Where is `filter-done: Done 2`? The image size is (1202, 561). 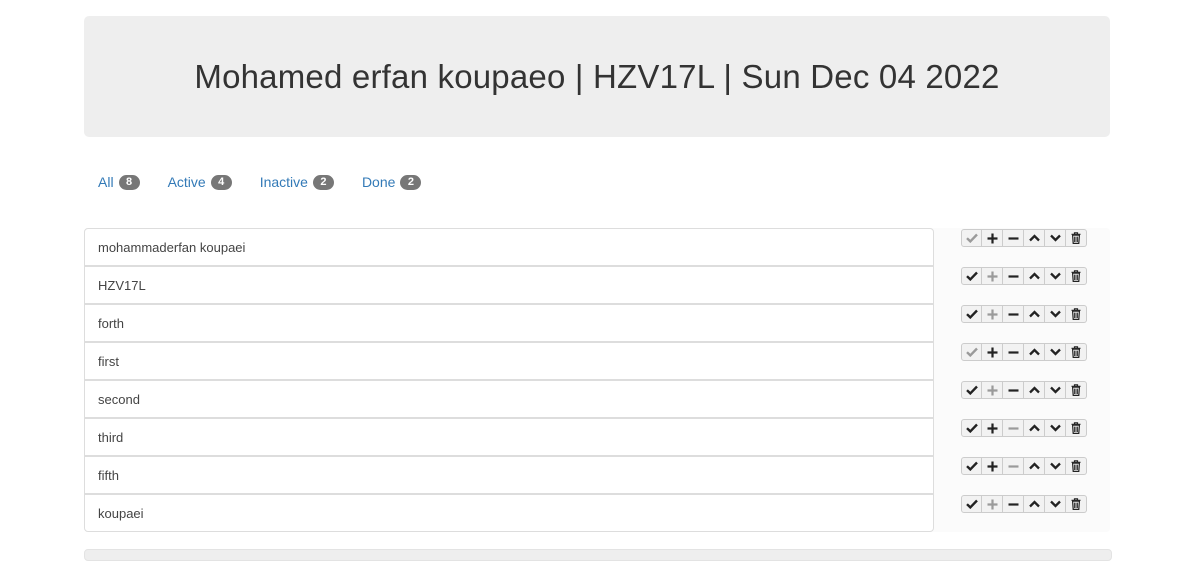 filter-done: Done 2 is located at coordinates (391, 182).